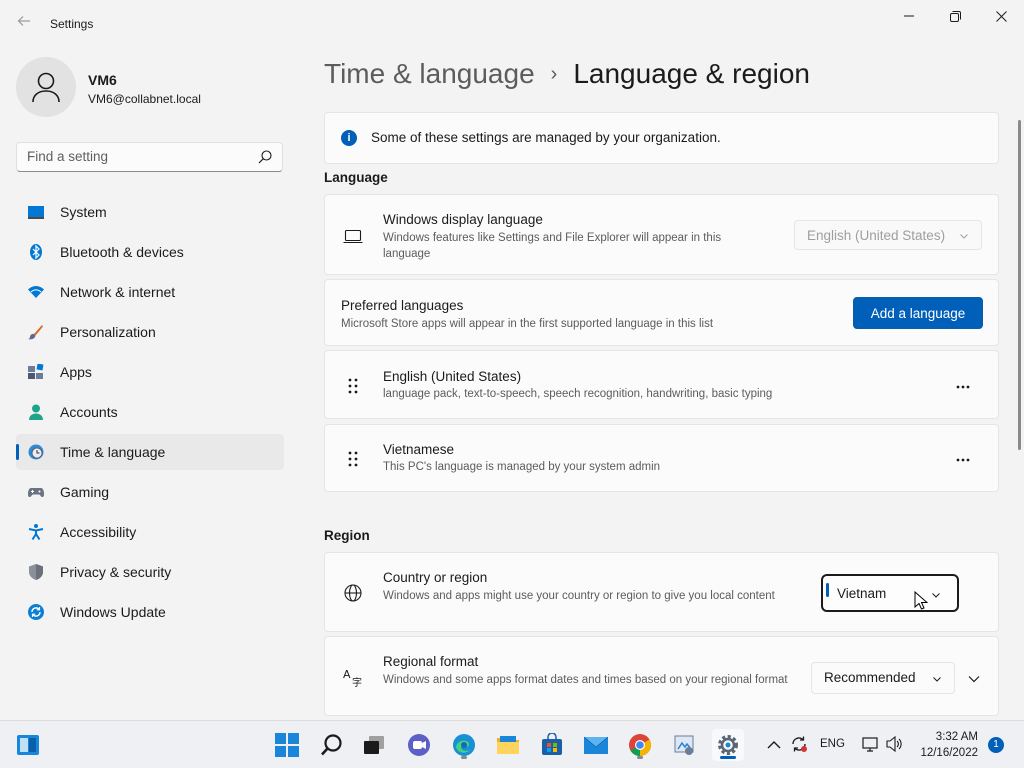  What do you see at coordinates (347, 674) in the screenshot?
I see `svg-text: A` at bounding box center [347, 674].